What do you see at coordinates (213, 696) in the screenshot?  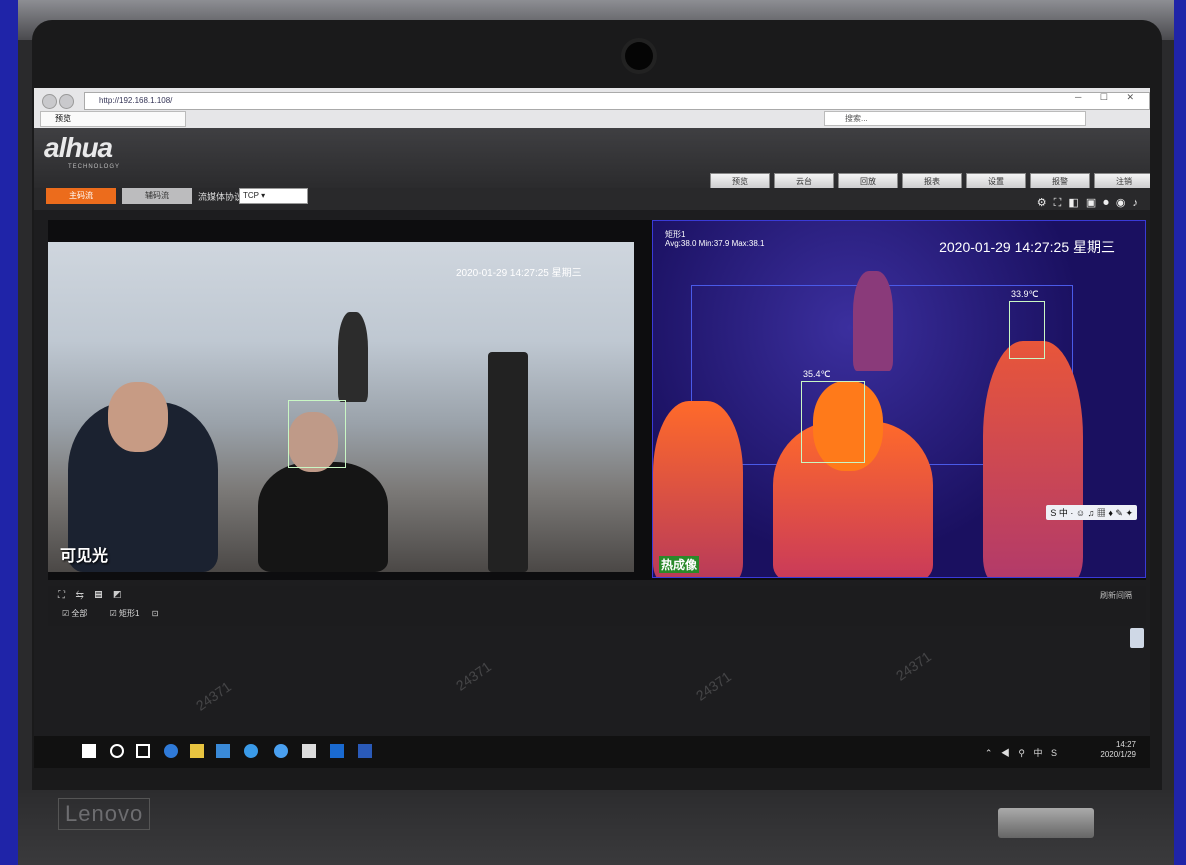 I see `watermark: 24371` at bounding box center [213, 696].